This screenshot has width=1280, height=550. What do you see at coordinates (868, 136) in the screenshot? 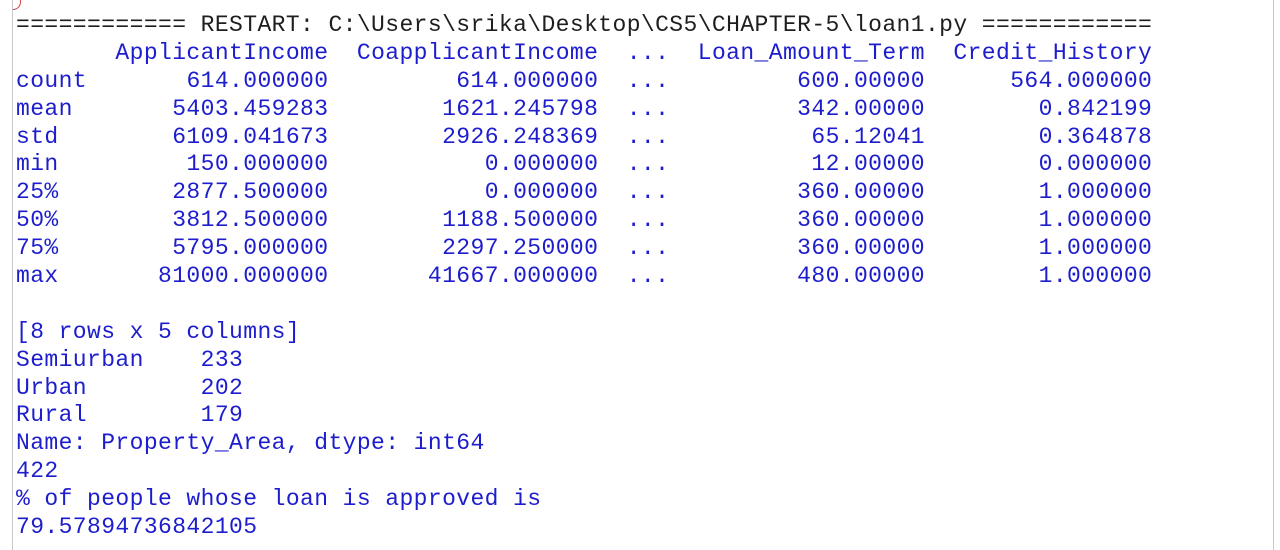
I see `table-cell: 65.12041` at bounding box center [868, 136].